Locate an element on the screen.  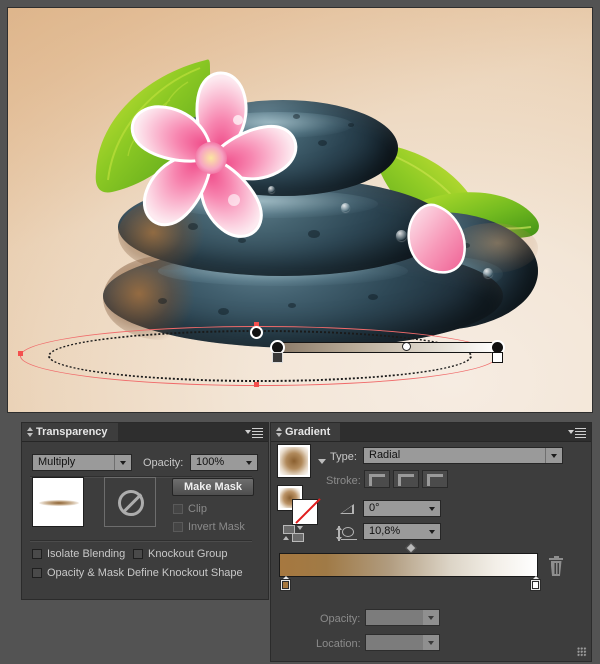
isolate-blending-label: Isolate Blending is located at coordinates (86, 554).